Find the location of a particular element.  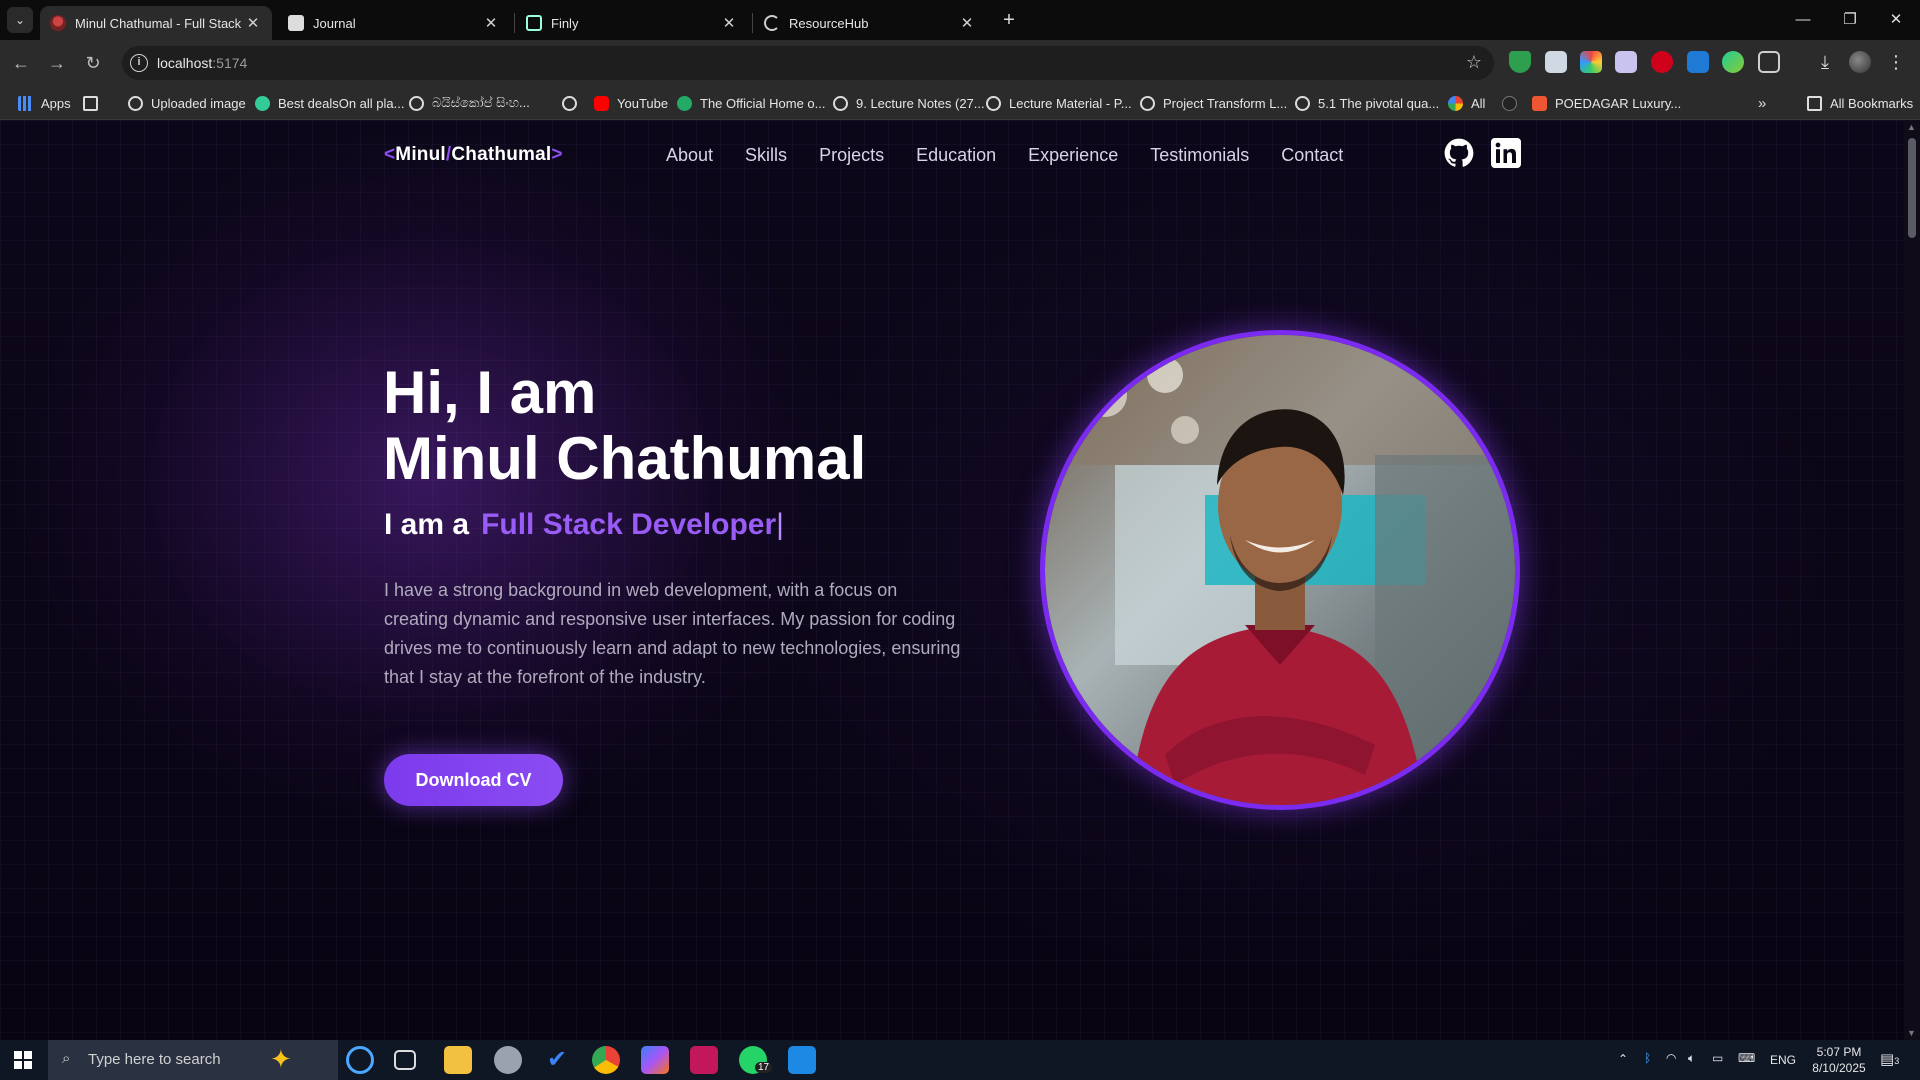

tab-journal: Journal ✕ is located at coordinates (394, 23).